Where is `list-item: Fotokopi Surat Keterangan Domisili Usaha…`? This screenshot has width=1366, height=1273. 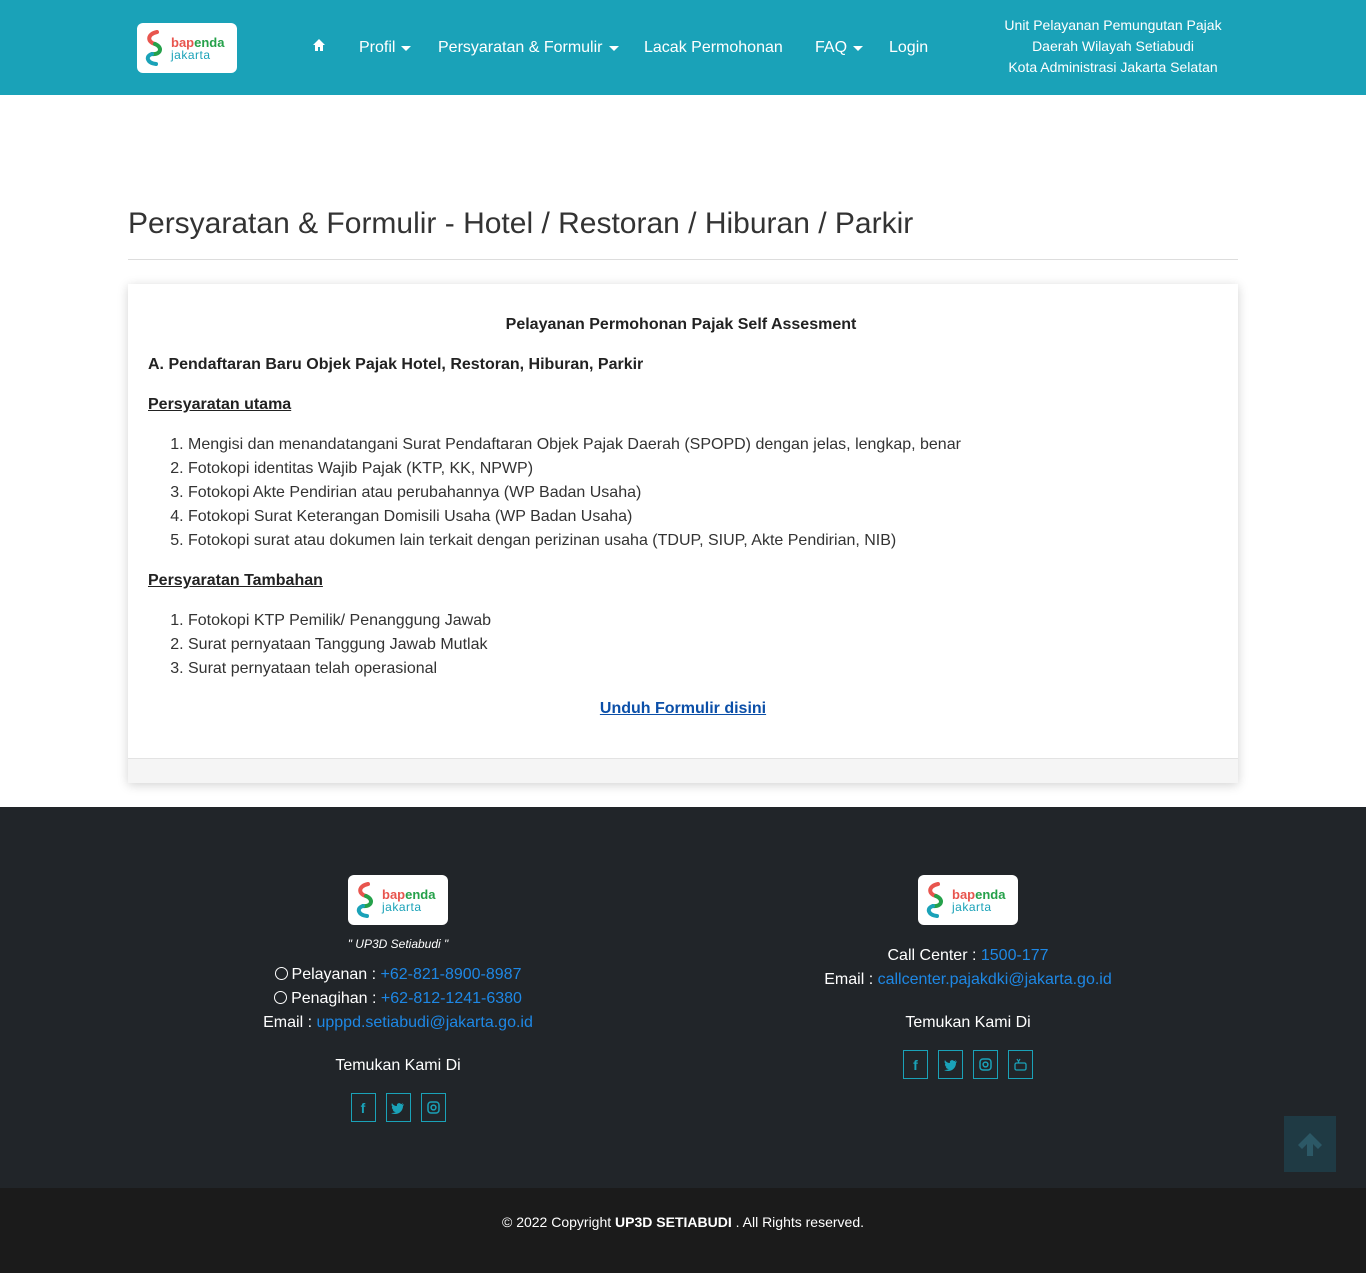
list-item: Fotokopi Surat Keterangan Domisili Usaha… is located at coordinates (574, 517).